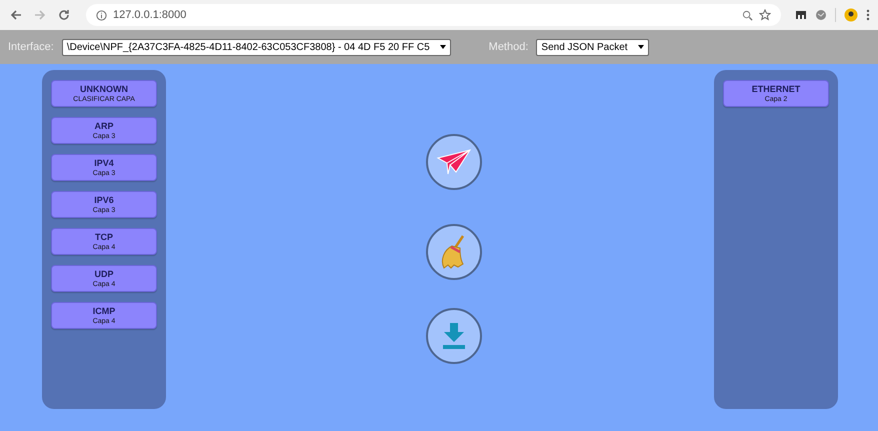 The width and height of the screenshot is (878, 431). What do you see at coordinates (851, 15) in the screenshot?
I see `avatar-icon` at bounding box center [851, 15].